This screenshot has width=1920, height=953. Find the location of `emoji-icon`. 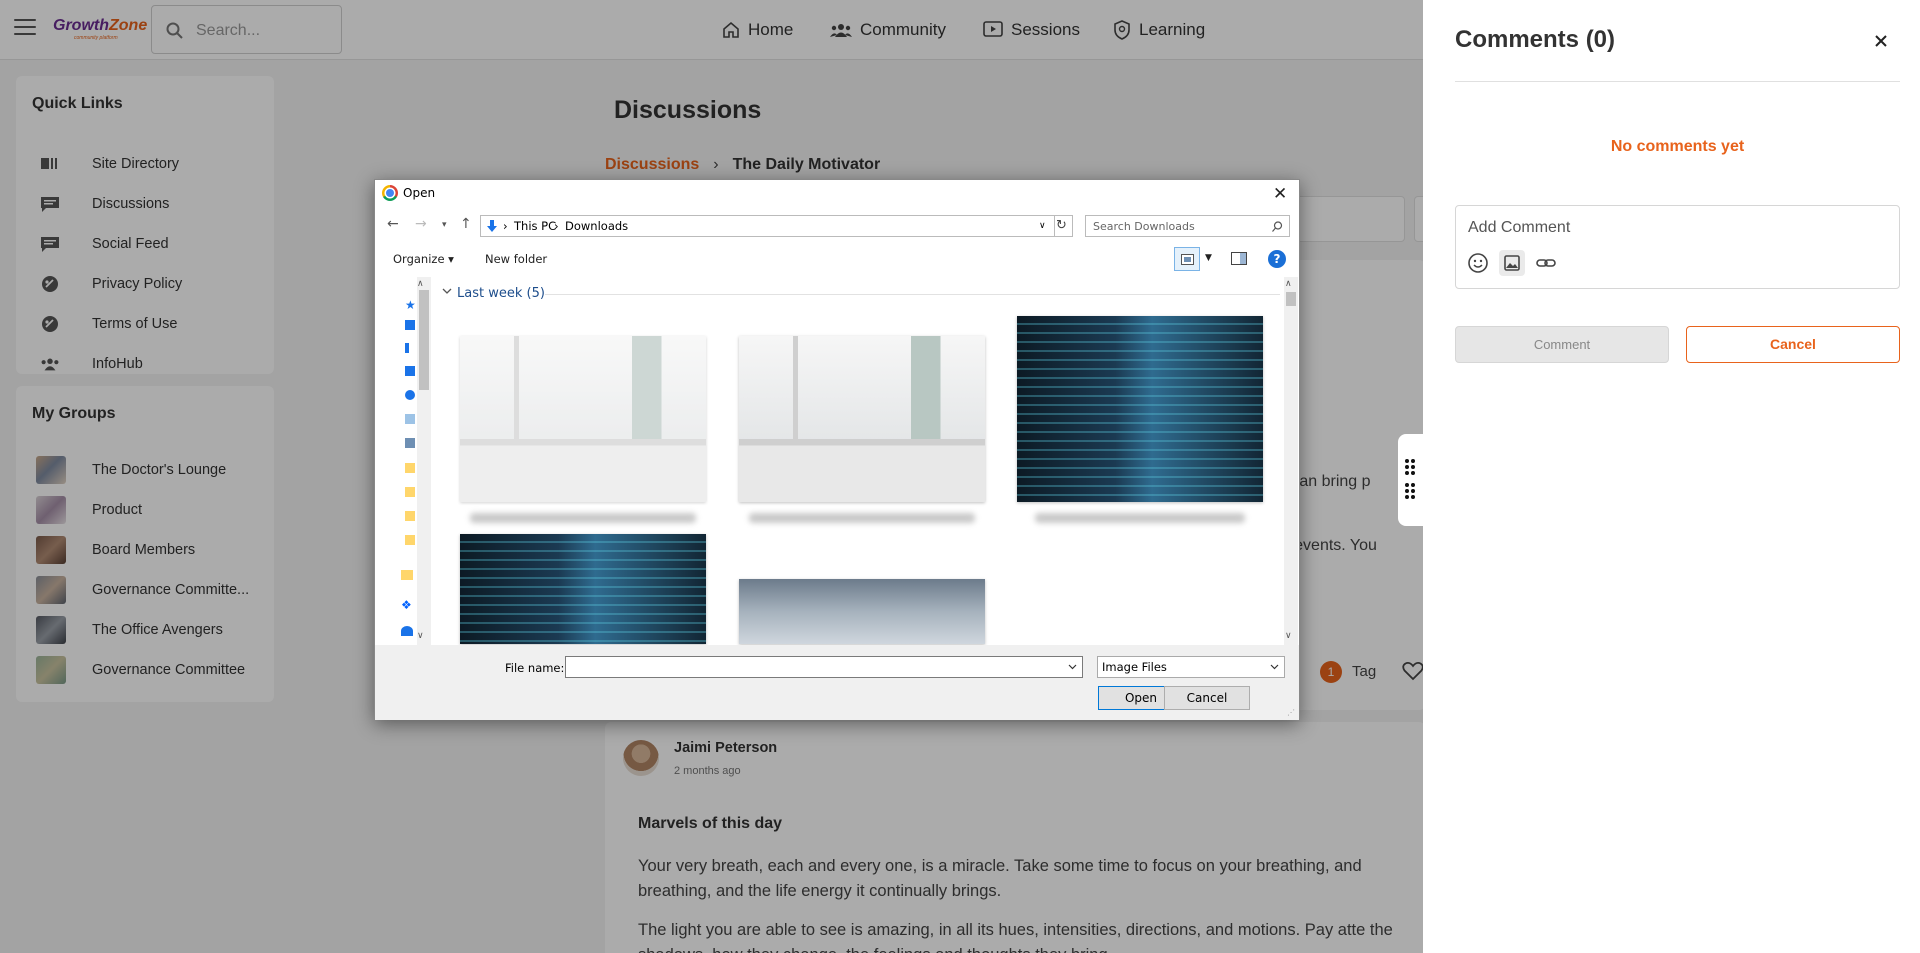

emoji-icon is located at coordinates (1478, 263).